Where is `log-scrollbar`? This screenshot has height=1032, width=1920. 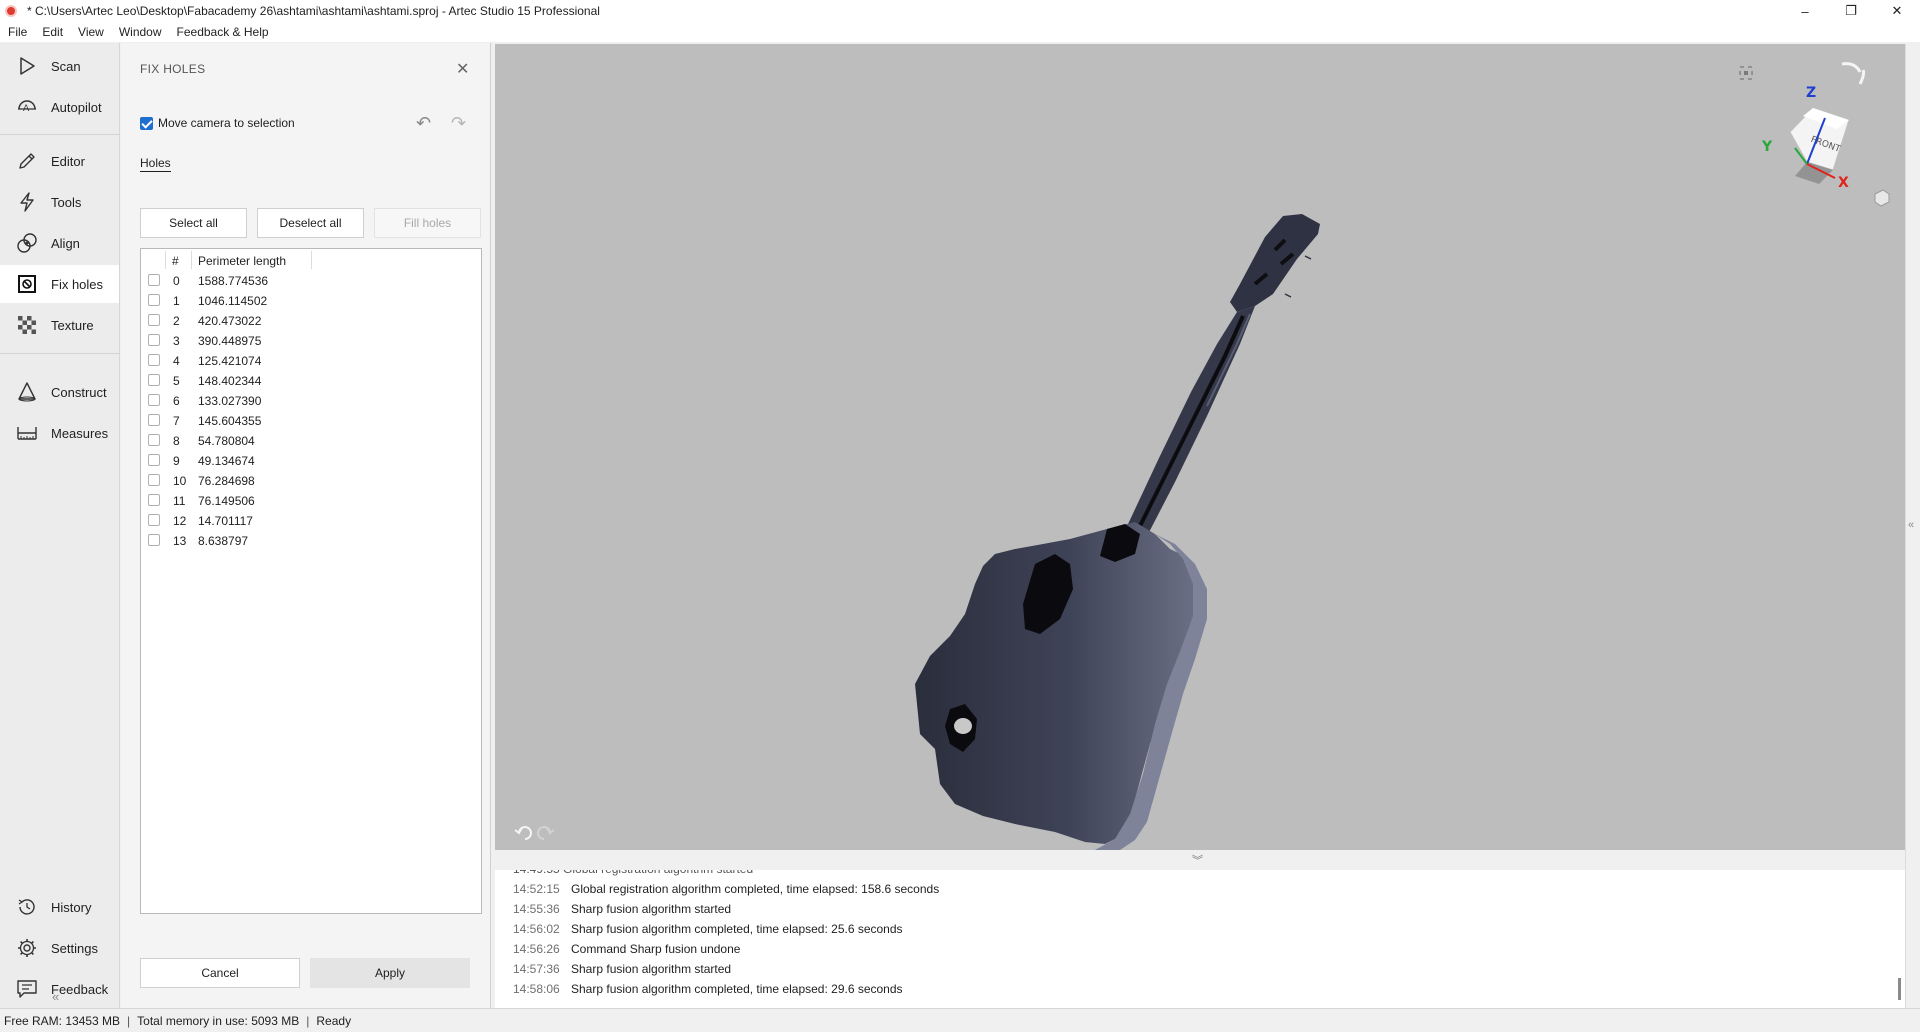
log-scrollbar is located at coordinates (1899, 989).